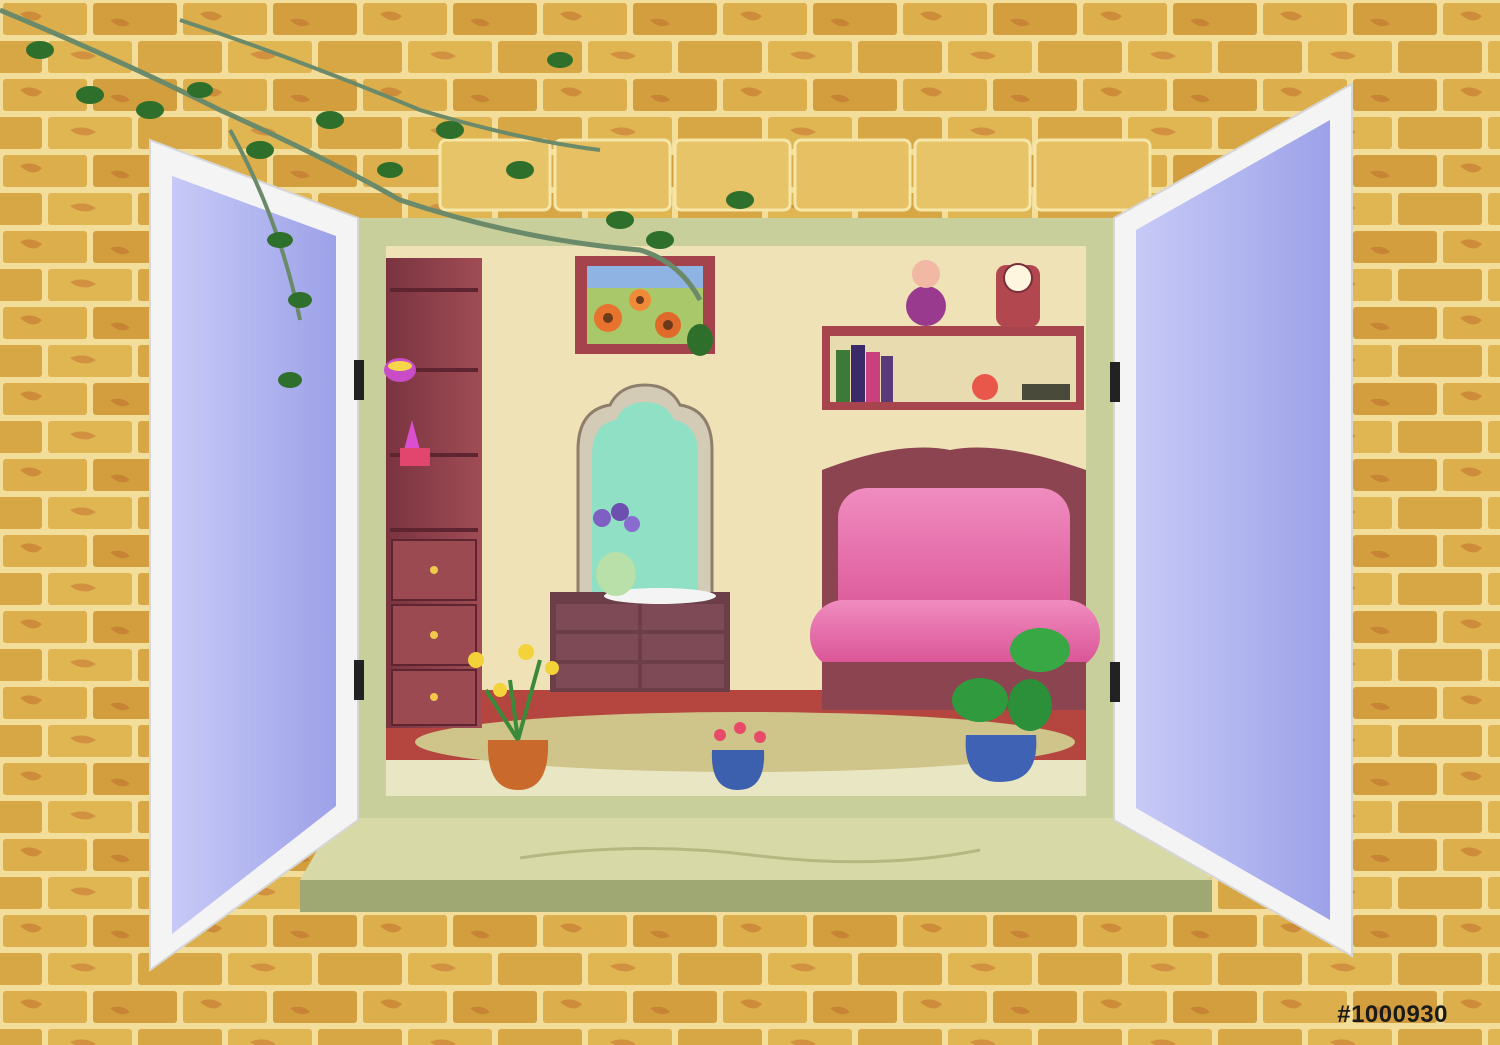 Image resolution: width=1500 pixels, height=1045 pixels. What do you see at coordinates (756, 865) in the screenshot?
I see `window-sill` at bounding box center [756, 865].